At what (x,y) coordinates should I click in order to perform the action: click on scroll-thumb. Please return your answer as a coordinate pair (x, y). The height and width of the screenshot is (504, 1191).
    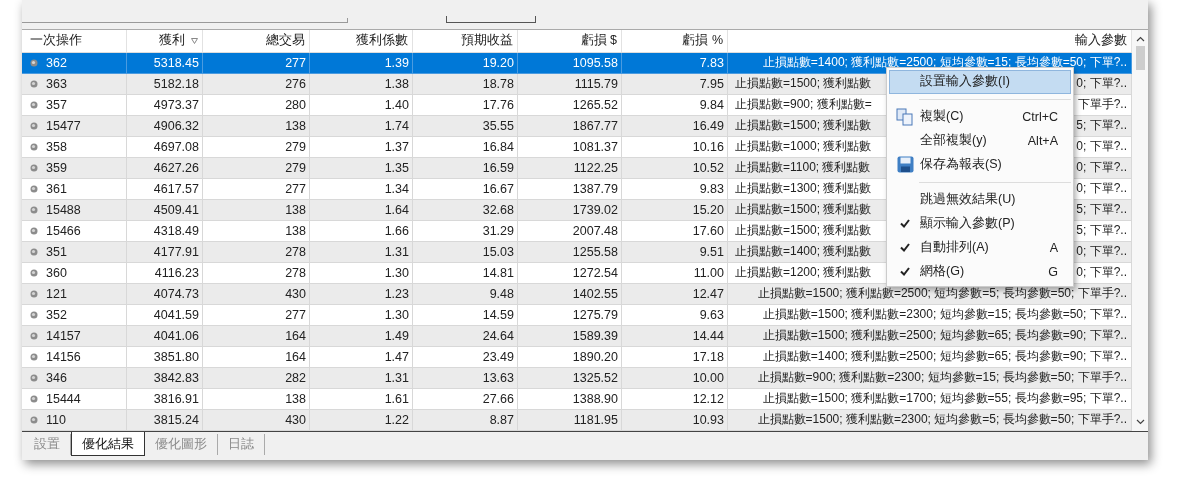
    Looking at the image, I should click on (1140, 57).